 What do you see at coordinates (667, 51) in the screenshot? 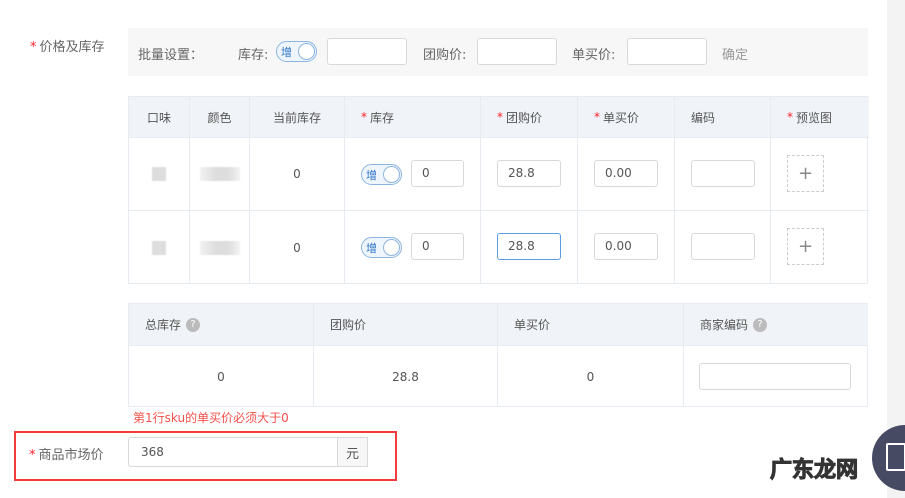
I see `batch-single-price-input` at bounding box center [667, 51].